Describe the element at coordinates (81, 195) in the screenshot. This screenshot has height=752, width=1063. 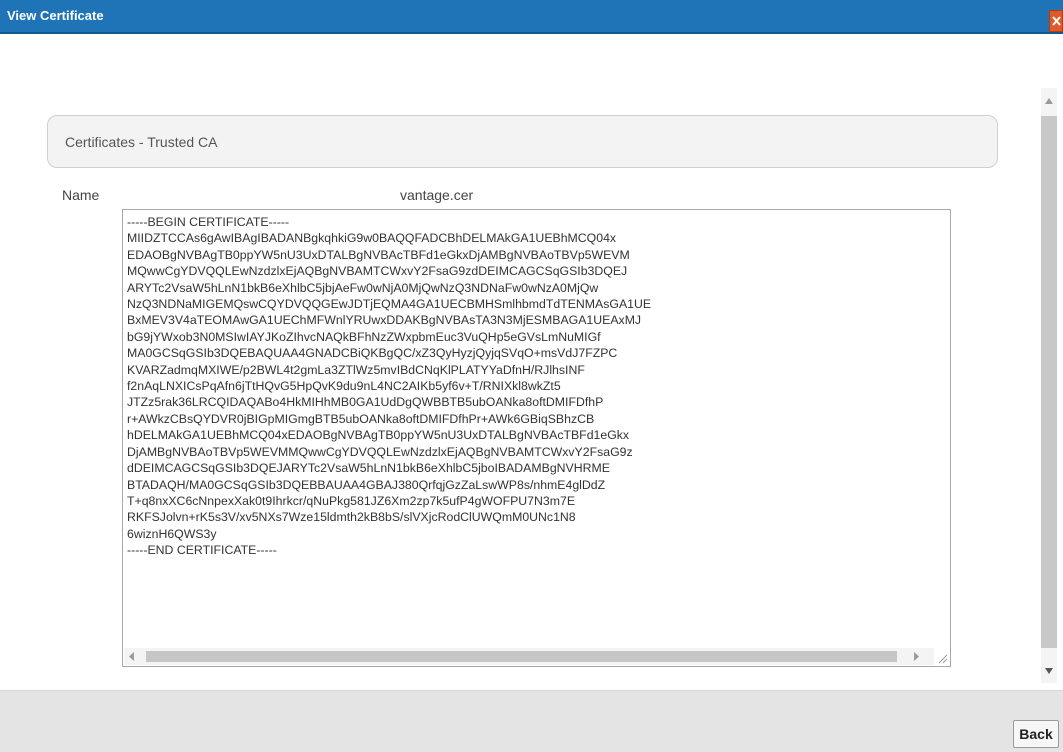
I see `name-label: Name` at that location.